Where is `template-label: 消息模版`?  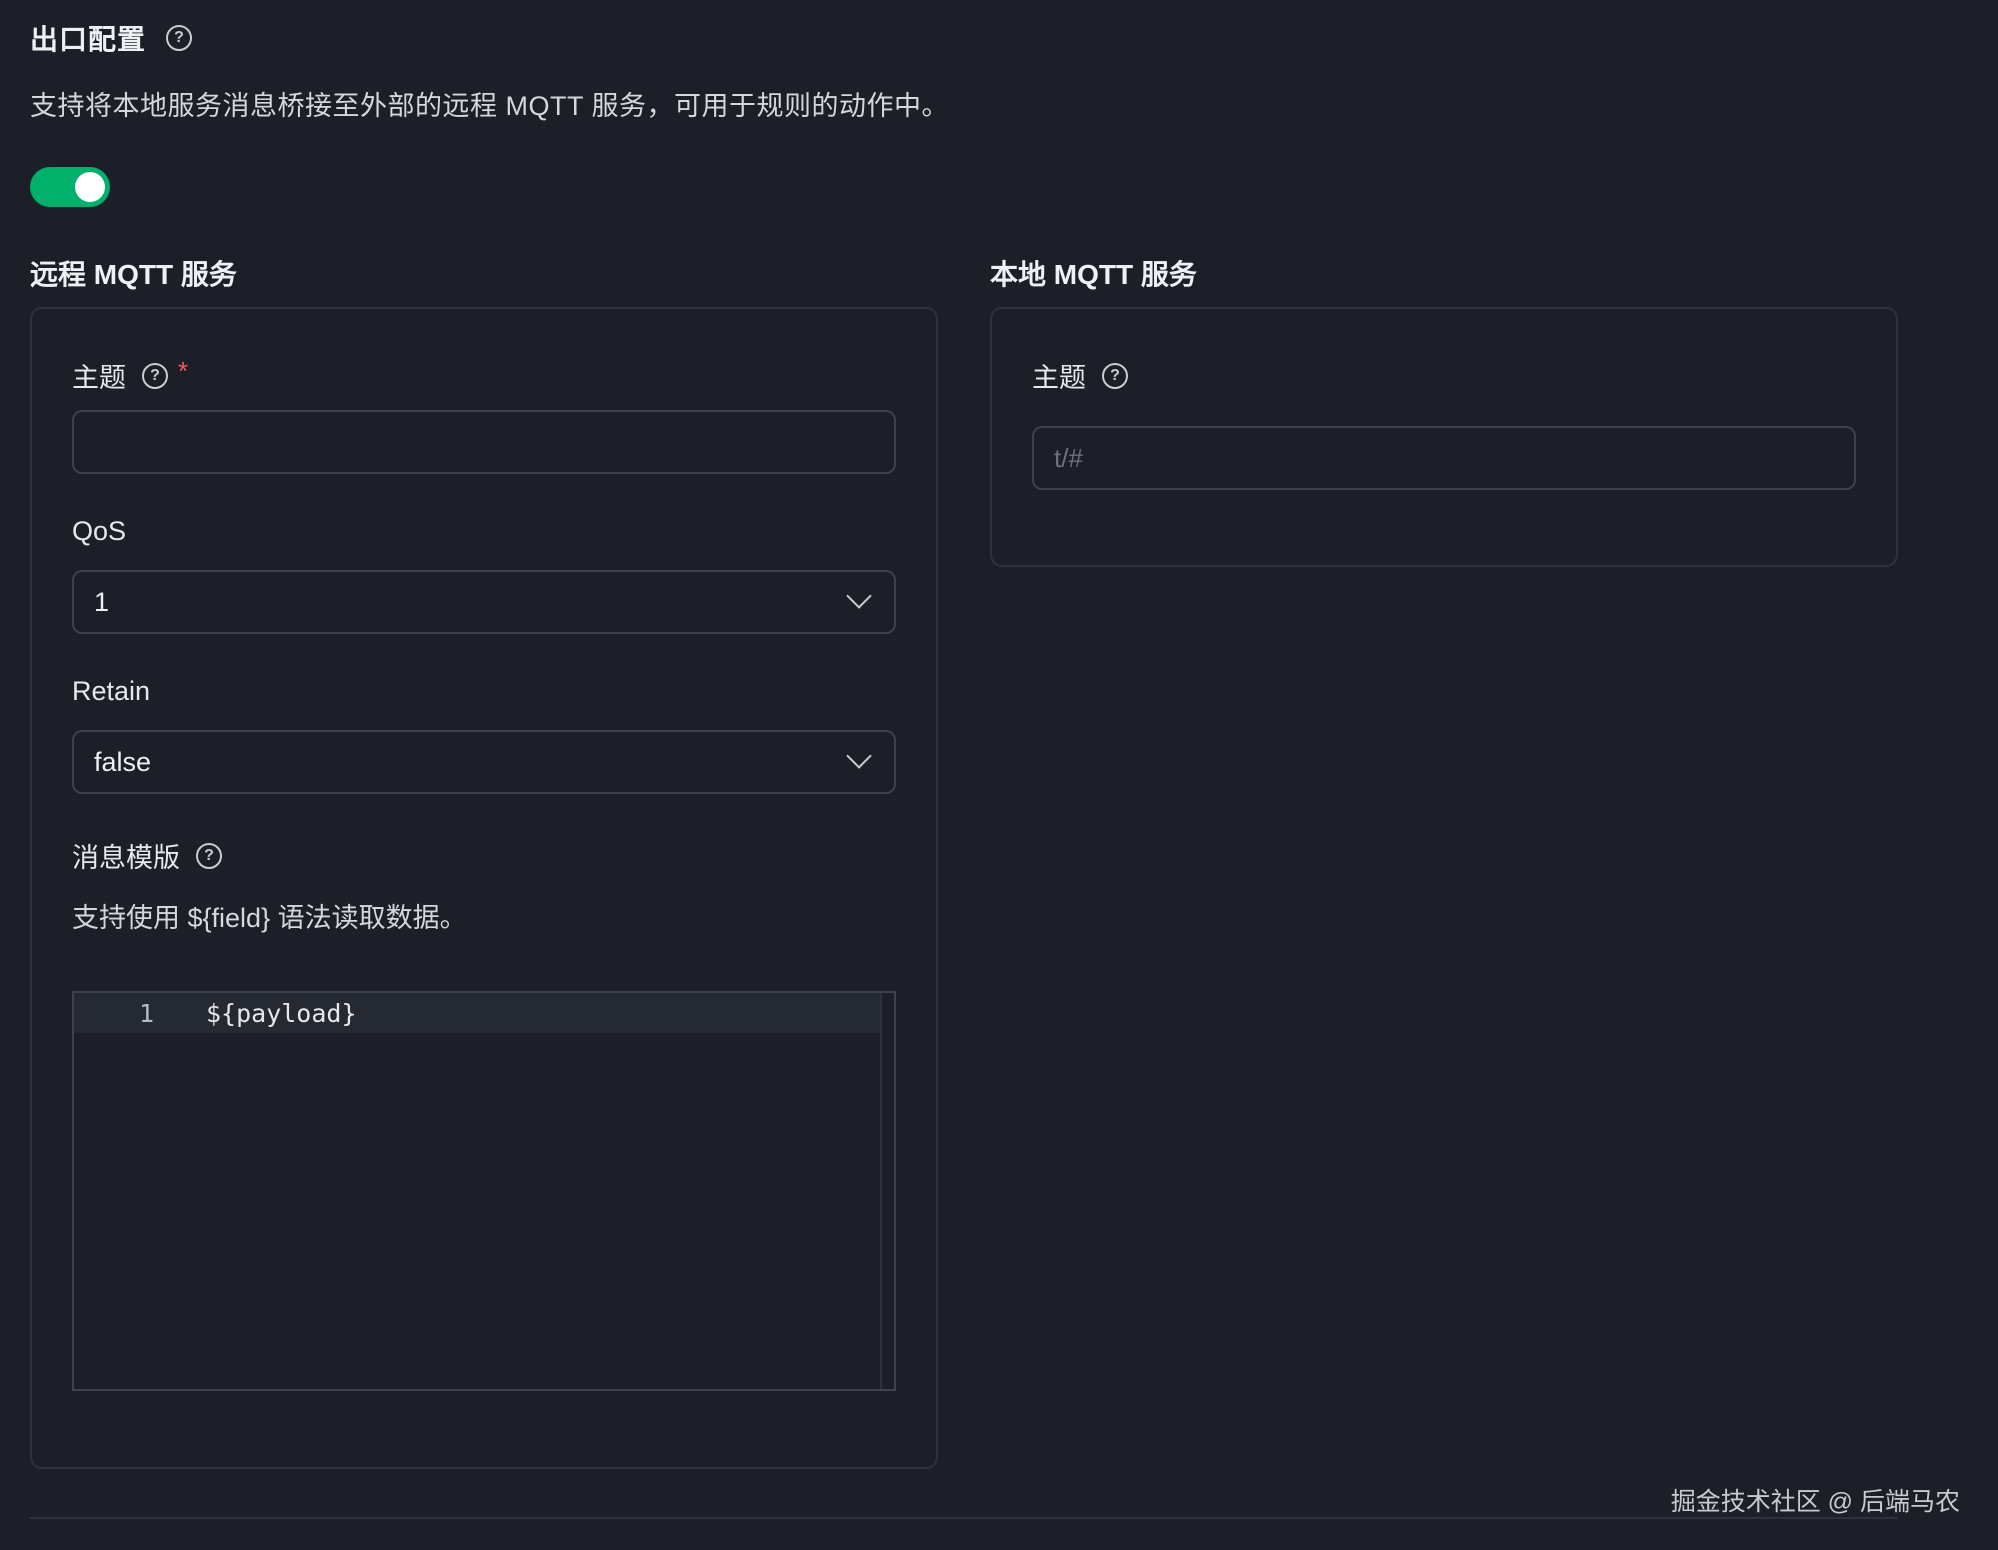 template-label: 消息模版 is located at coordinates (126, 858).